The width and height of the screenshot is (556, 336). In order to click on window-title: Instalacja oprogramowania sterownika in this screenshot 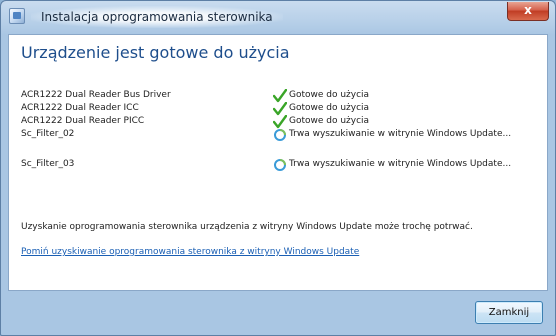, I will do `click(157, 17)`.